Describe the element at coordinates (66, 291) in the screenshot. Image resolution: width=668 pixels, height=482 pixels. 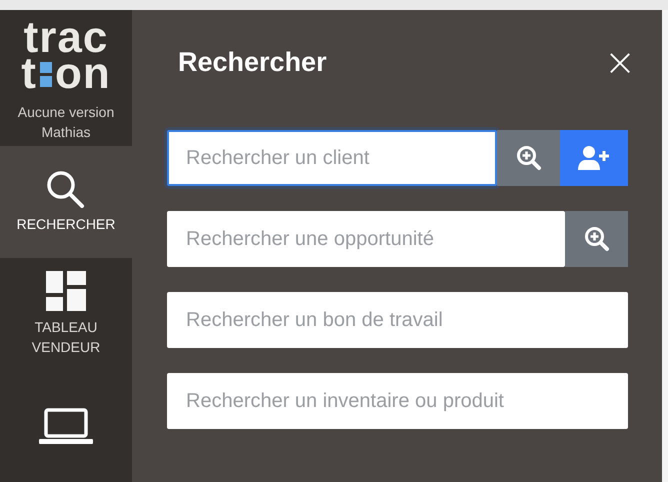
I see `dashboard-icon` at that location.